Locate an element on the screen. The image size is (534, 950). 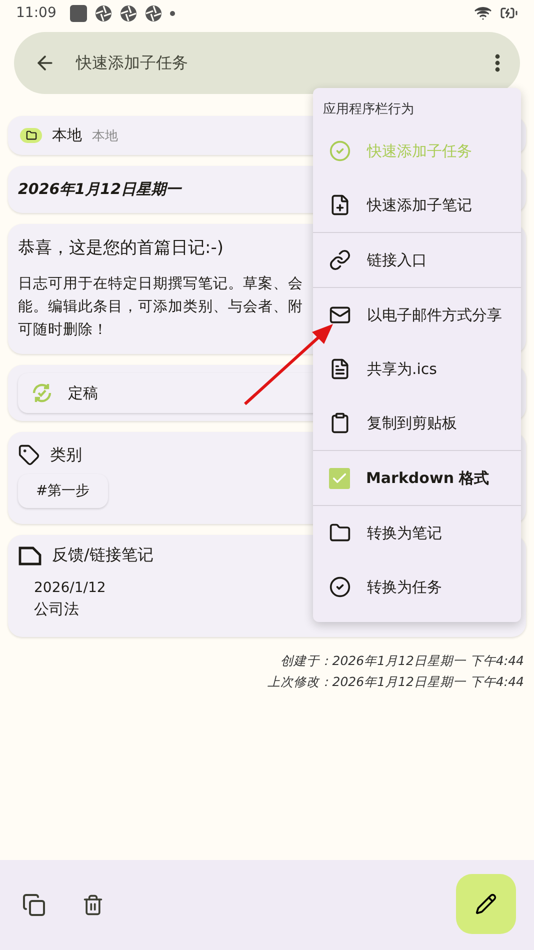
collection-name: 本地 is located at coordinates (67, 135).